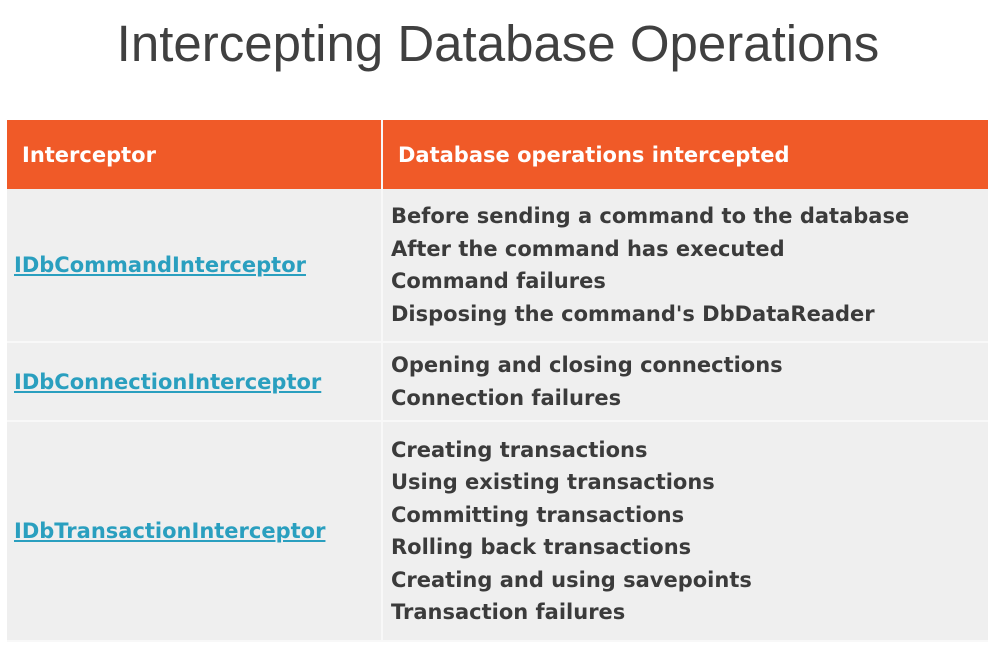 The image size is (996, 667). What do you see at coordinates (538, 514) in the screenshot?
I see `operation-item: Committing transactions` at bounding box center [538, 514].